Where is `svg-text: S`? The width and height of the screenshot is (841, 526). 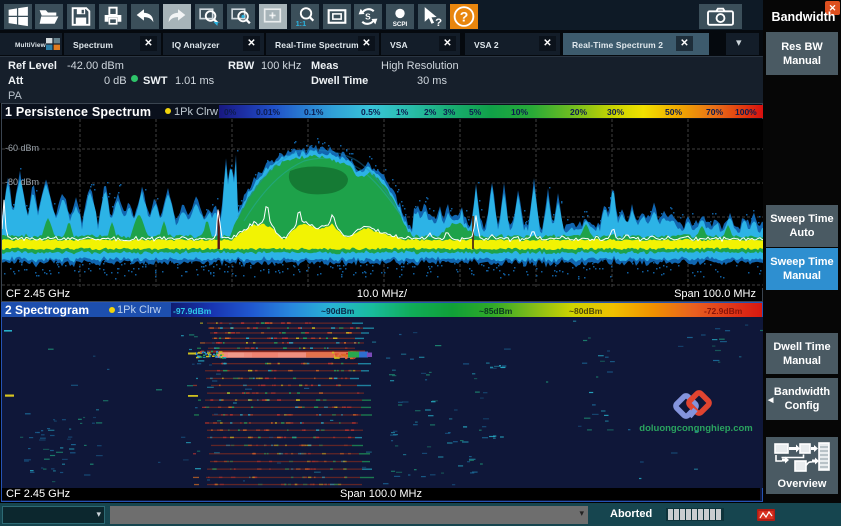
svg-text: S is located at coordinates (368, 16).